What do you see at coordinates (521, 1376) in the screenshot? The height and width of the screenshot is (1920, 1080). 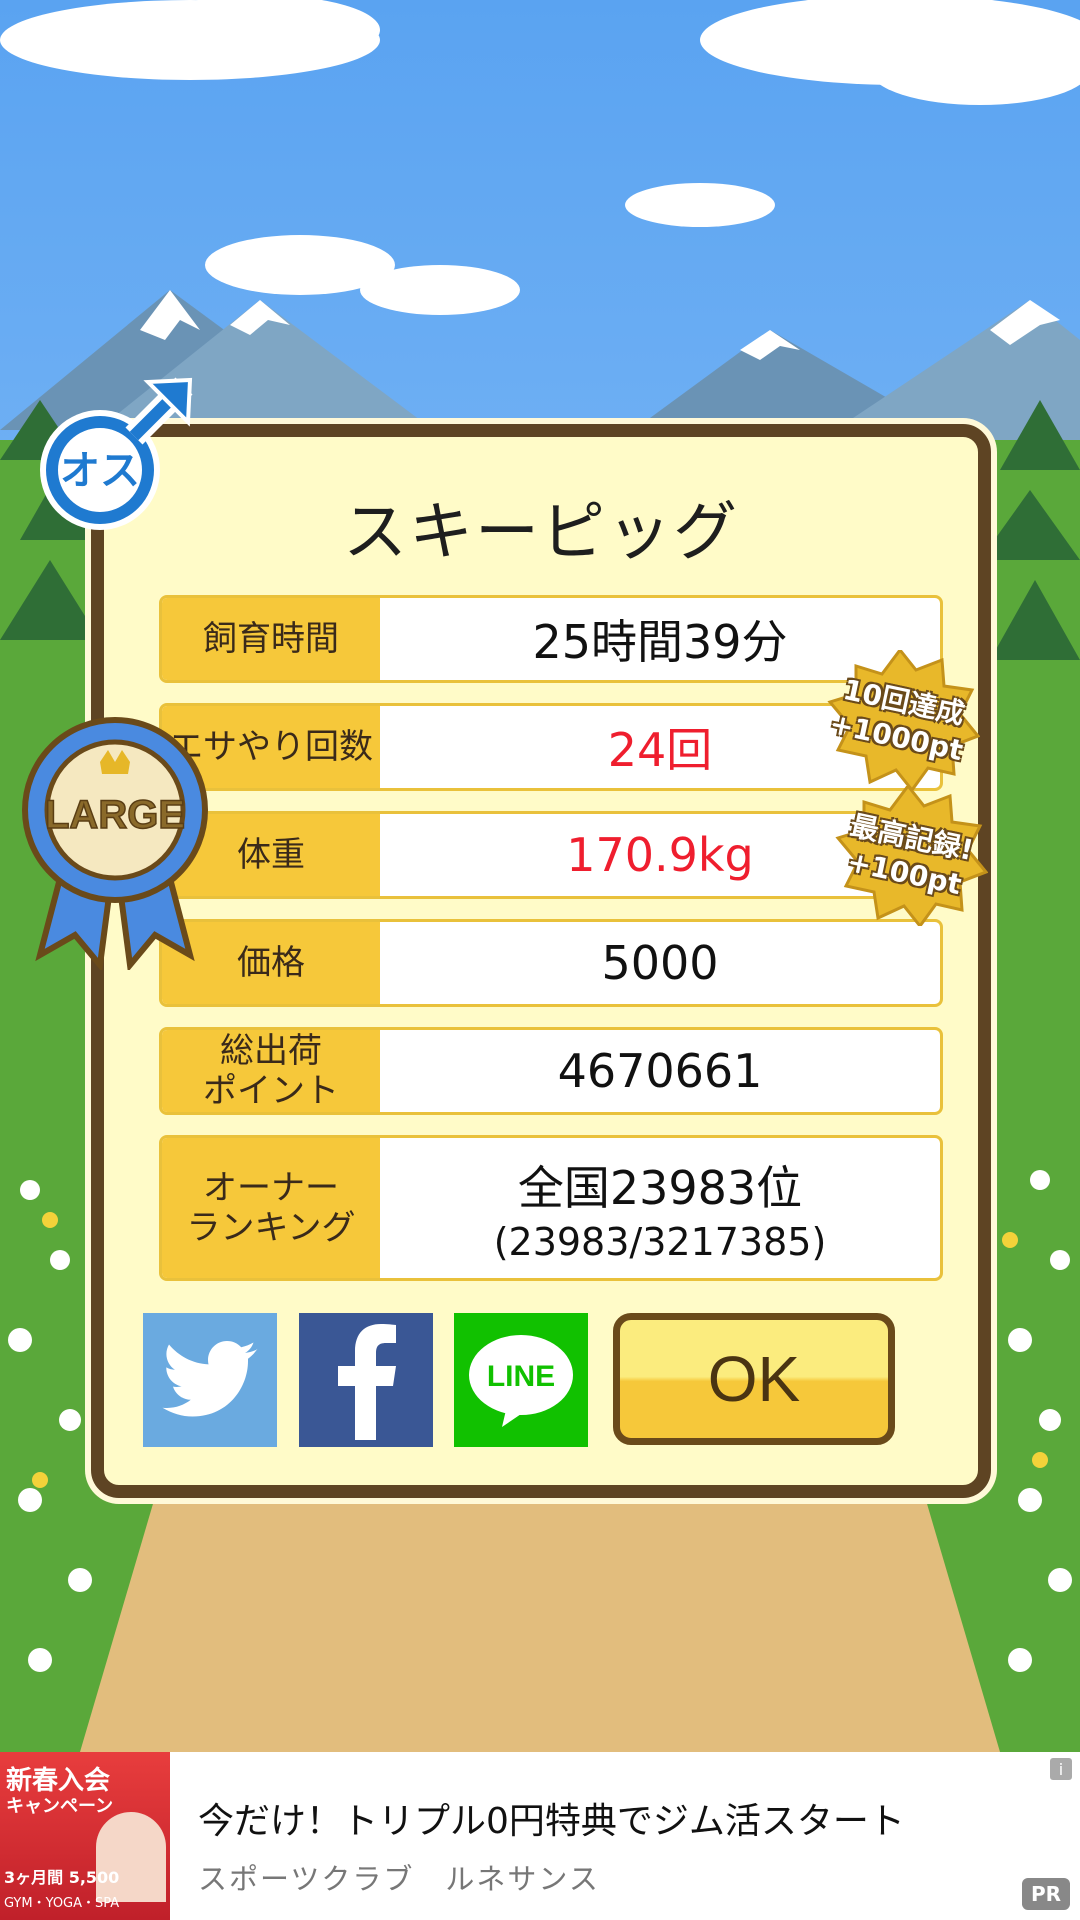 I see `line-logo-text: LINE` at bounding box center [521, 1376].